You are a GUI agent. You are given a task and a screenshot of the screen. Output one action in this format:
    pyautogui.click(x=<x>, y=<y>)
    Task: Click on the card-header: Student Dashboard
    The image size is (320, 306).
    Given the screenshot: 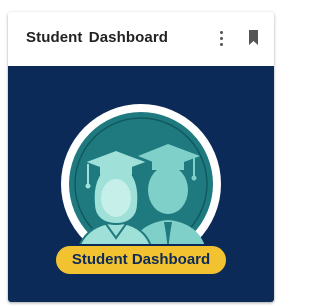 What is the action you would take?
    pyautogui.click(x=141, y=39)
    